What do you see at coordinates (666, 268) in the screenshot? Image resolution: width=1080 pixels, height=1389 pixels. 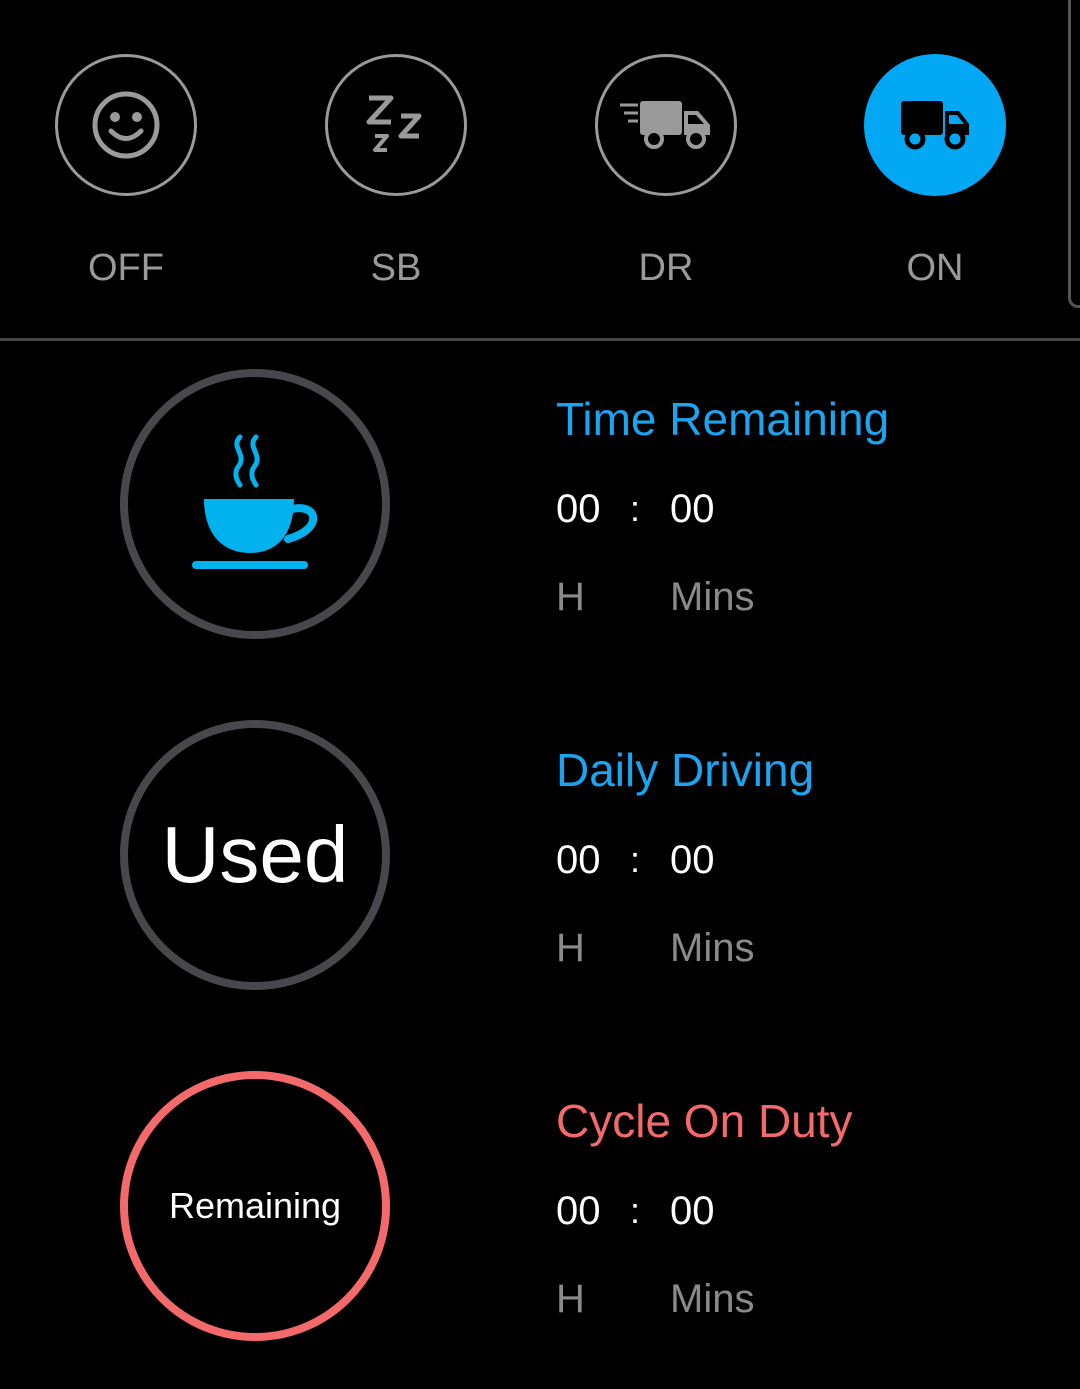 I see `status-label-dr: DR` at bounding box center [666, 268].